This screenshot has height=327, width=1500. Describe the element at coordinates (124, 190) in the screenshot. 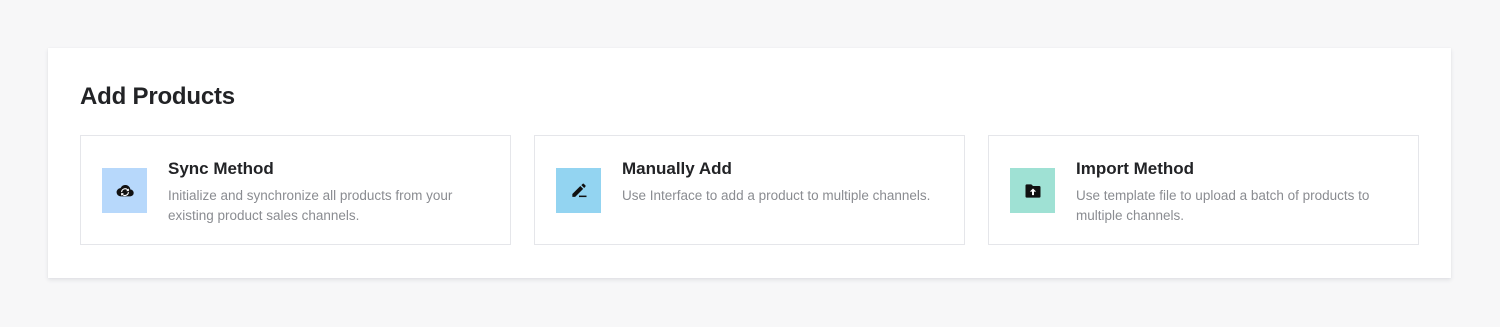

I see `cloud-sync-icon` at that location.